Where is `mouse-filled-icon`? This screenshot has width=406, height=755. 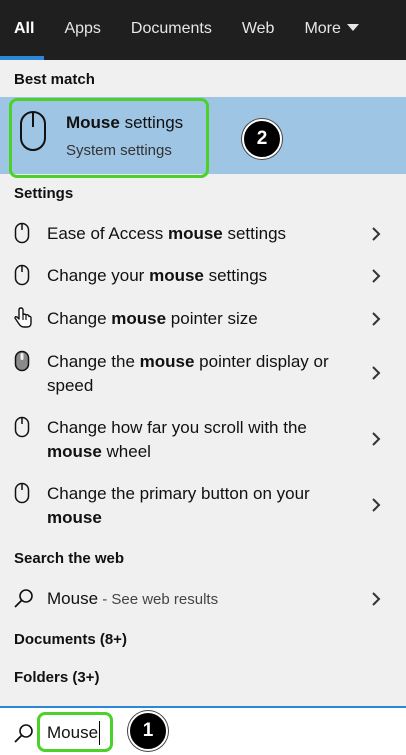 mouse-filled-icon is located at coordinates (22, 361).